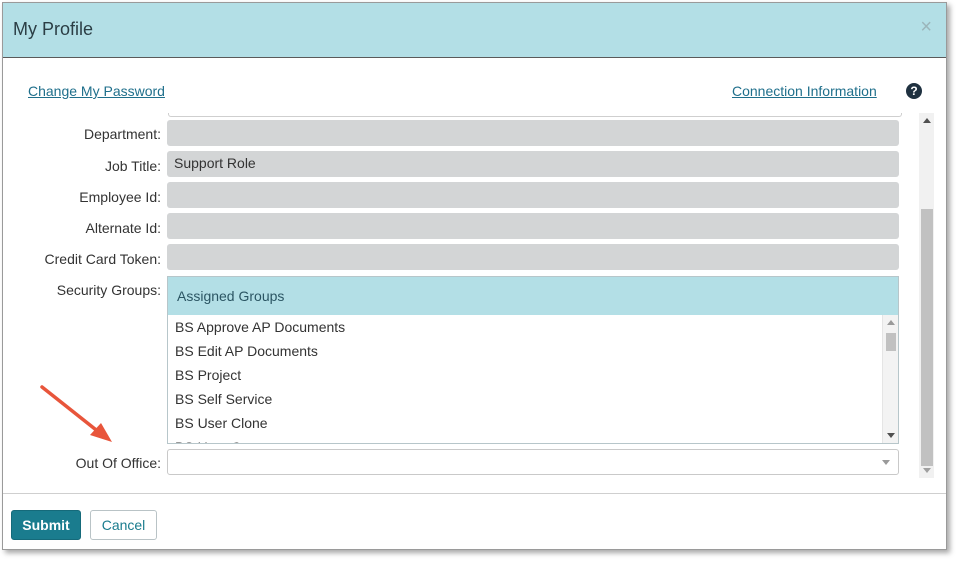  I want to click on alternate-id-field, so click(533, 226).